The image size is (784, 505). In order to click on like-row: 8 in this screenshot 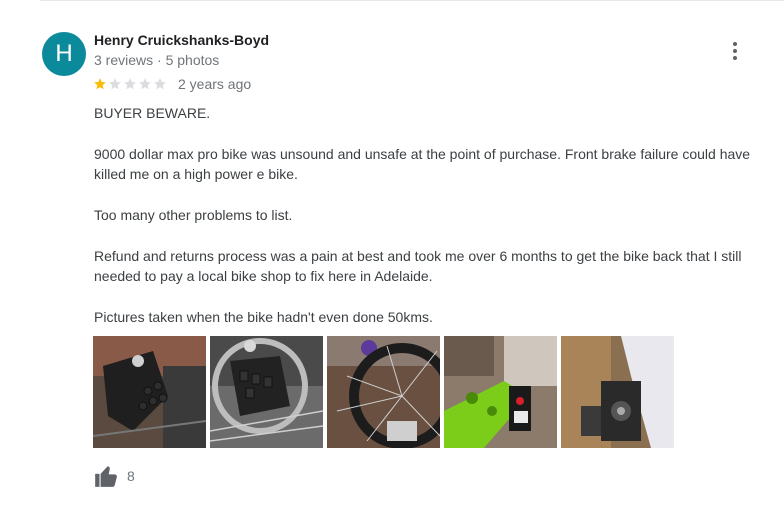, I will do `click(114, 476)`.